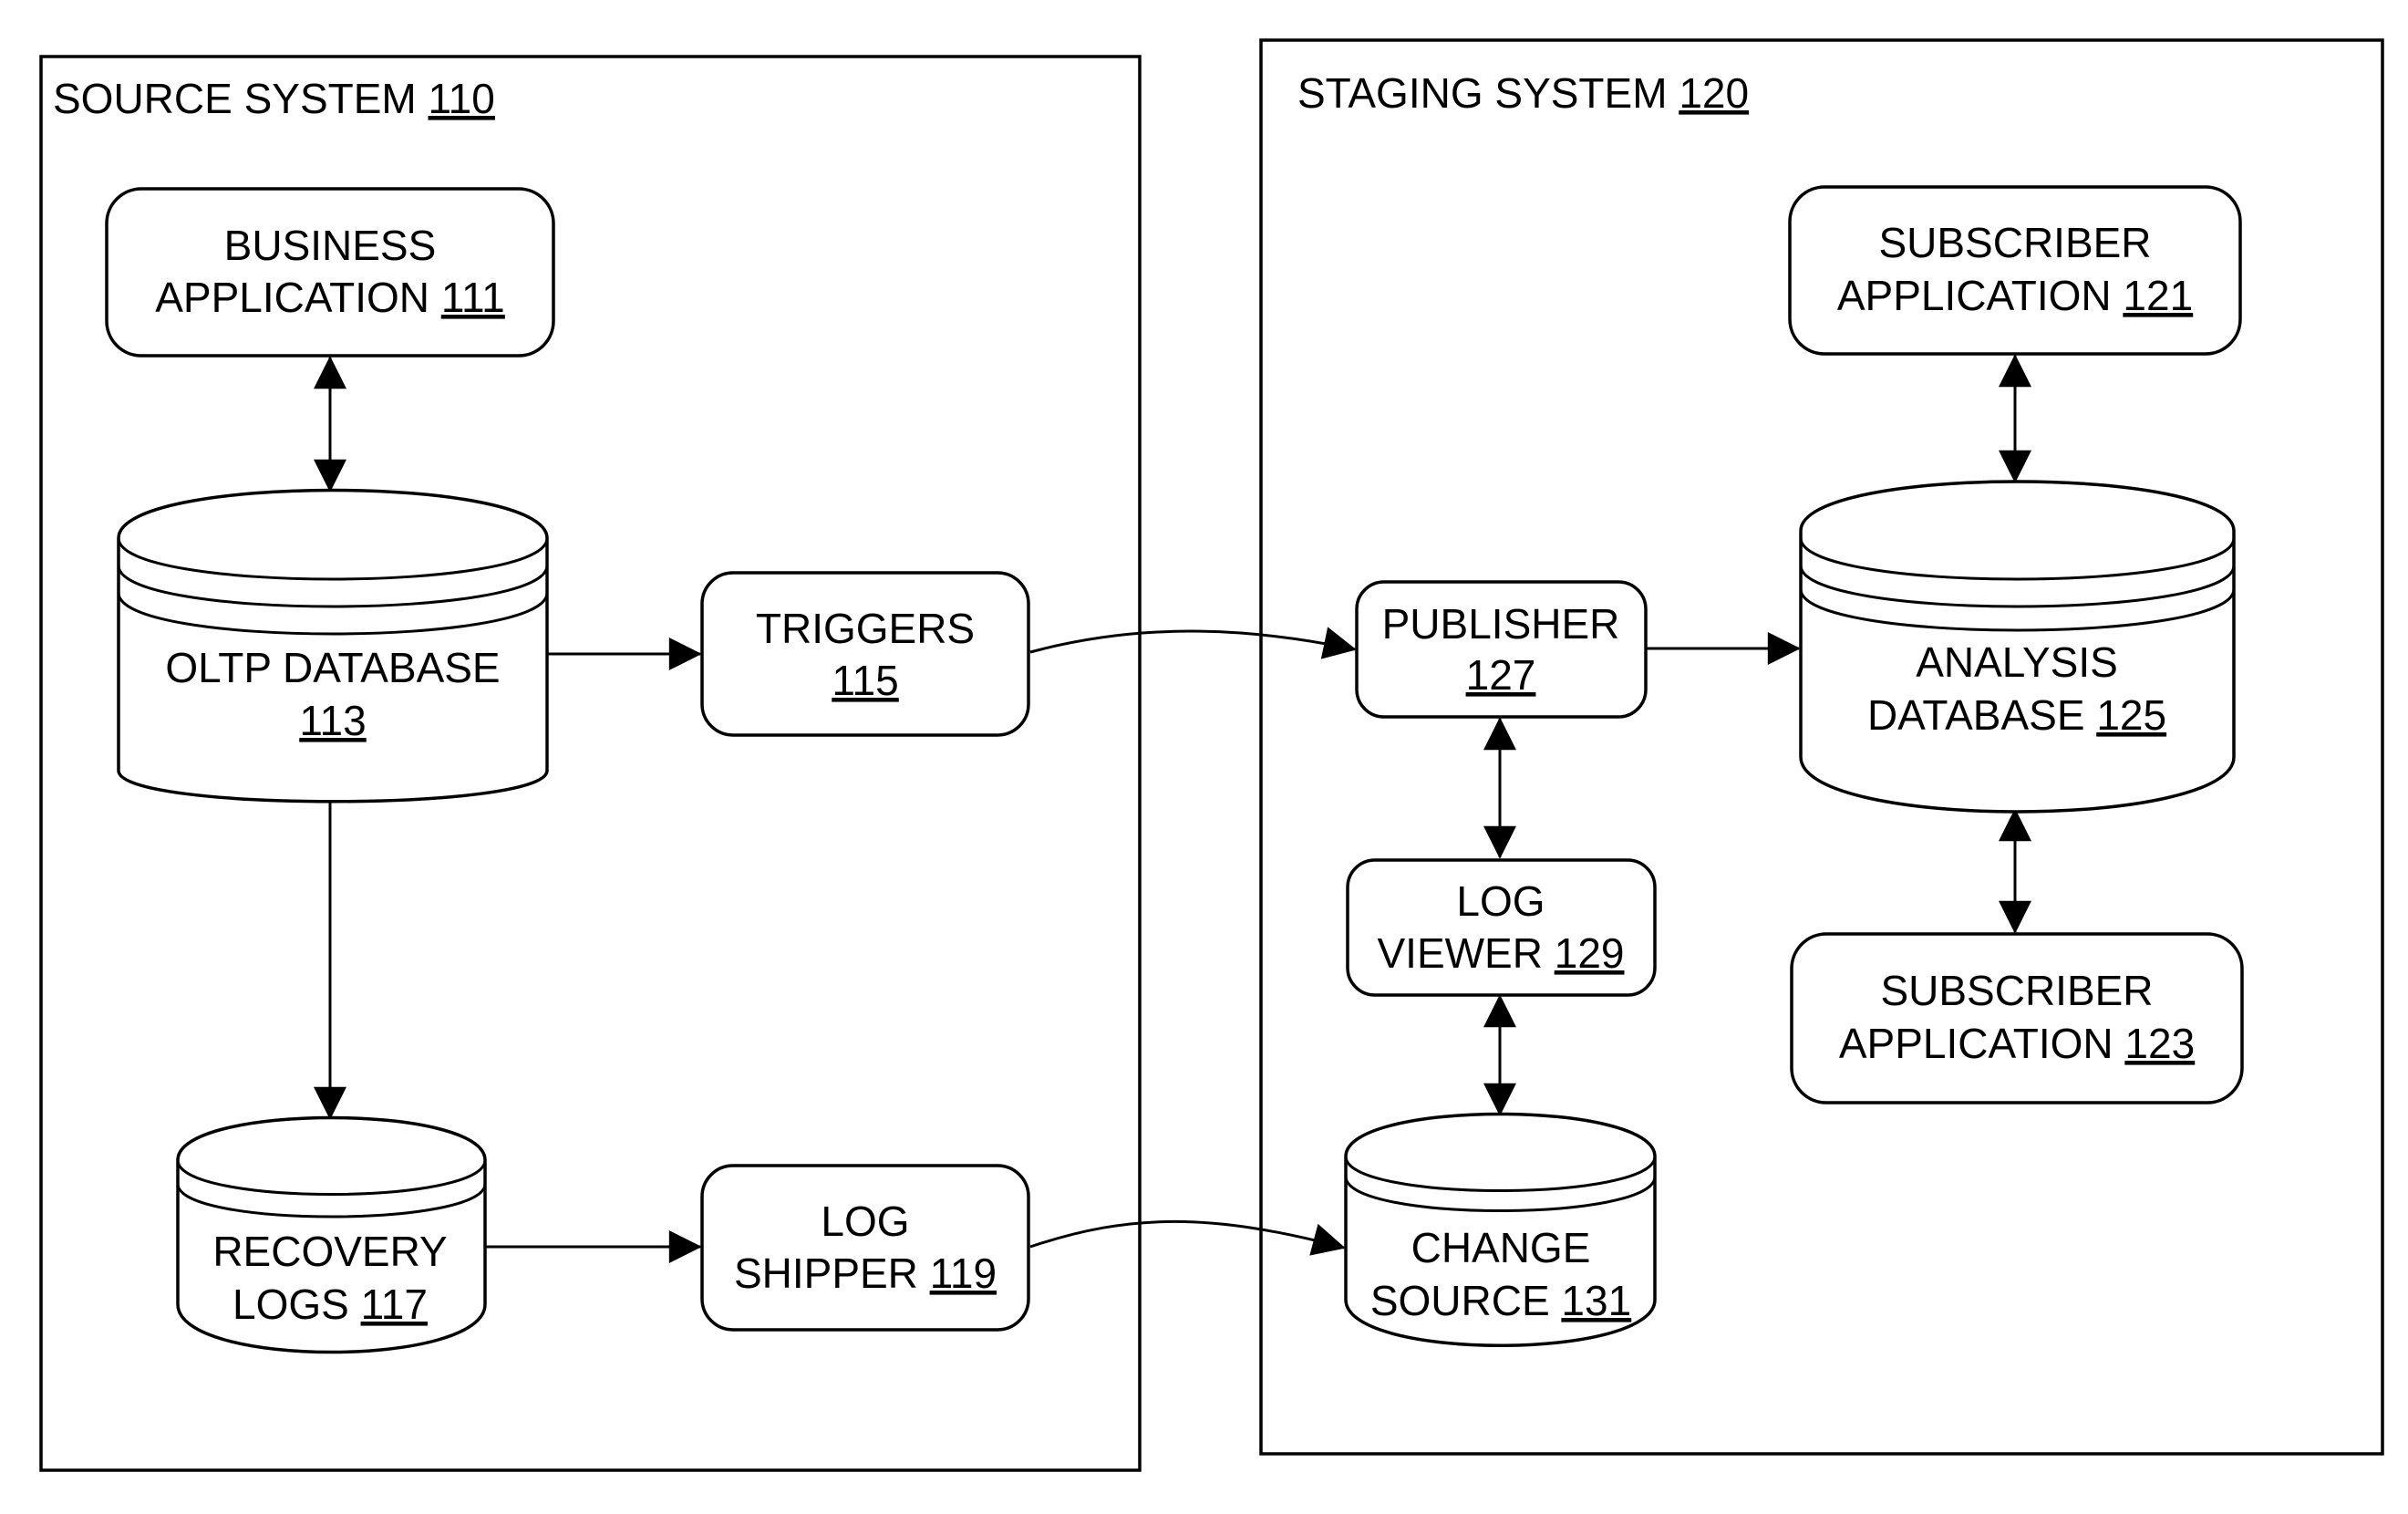 Image resolution: width=2408 pixels, height=1514 pixels. I want to click on edge-log-shipper-change-source, so click(1187, 1237).